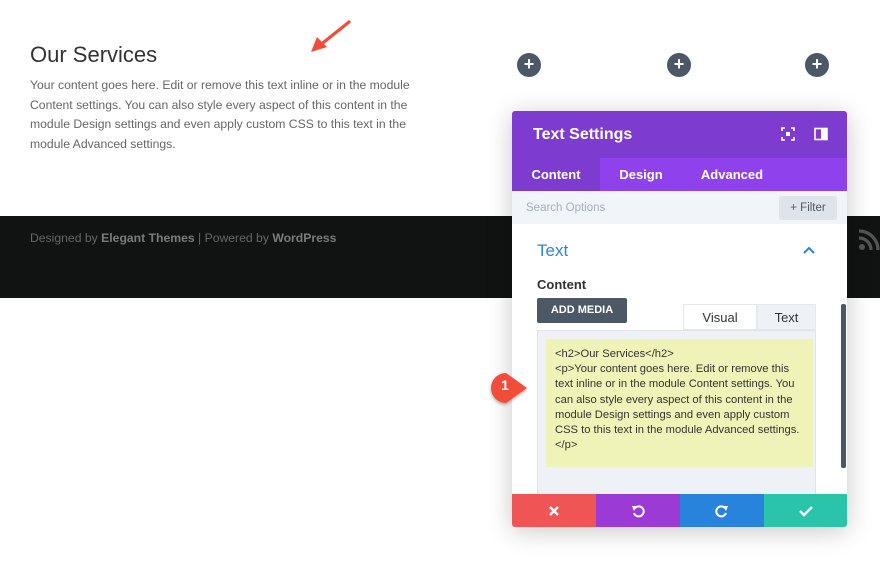  Describe the element at coordinates (233, 238) in the screenshot. I see `footer-separator: | Powered by` at that location.